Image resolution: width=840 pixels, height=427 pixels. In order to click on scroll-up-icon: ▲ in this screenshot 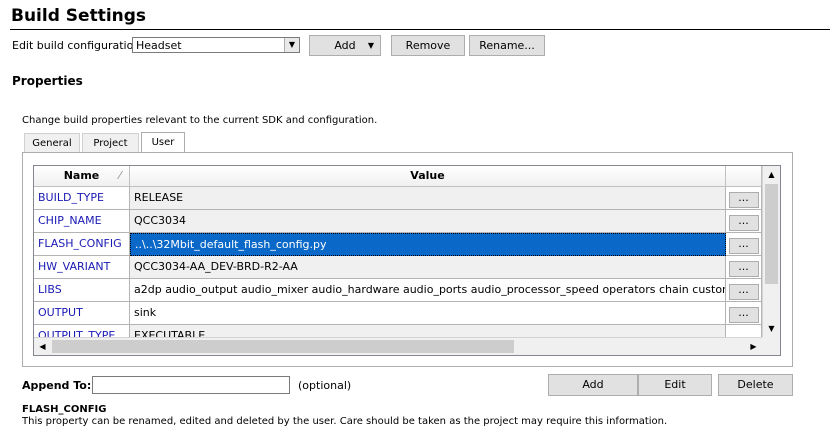, I will do `click(771, 174)`.